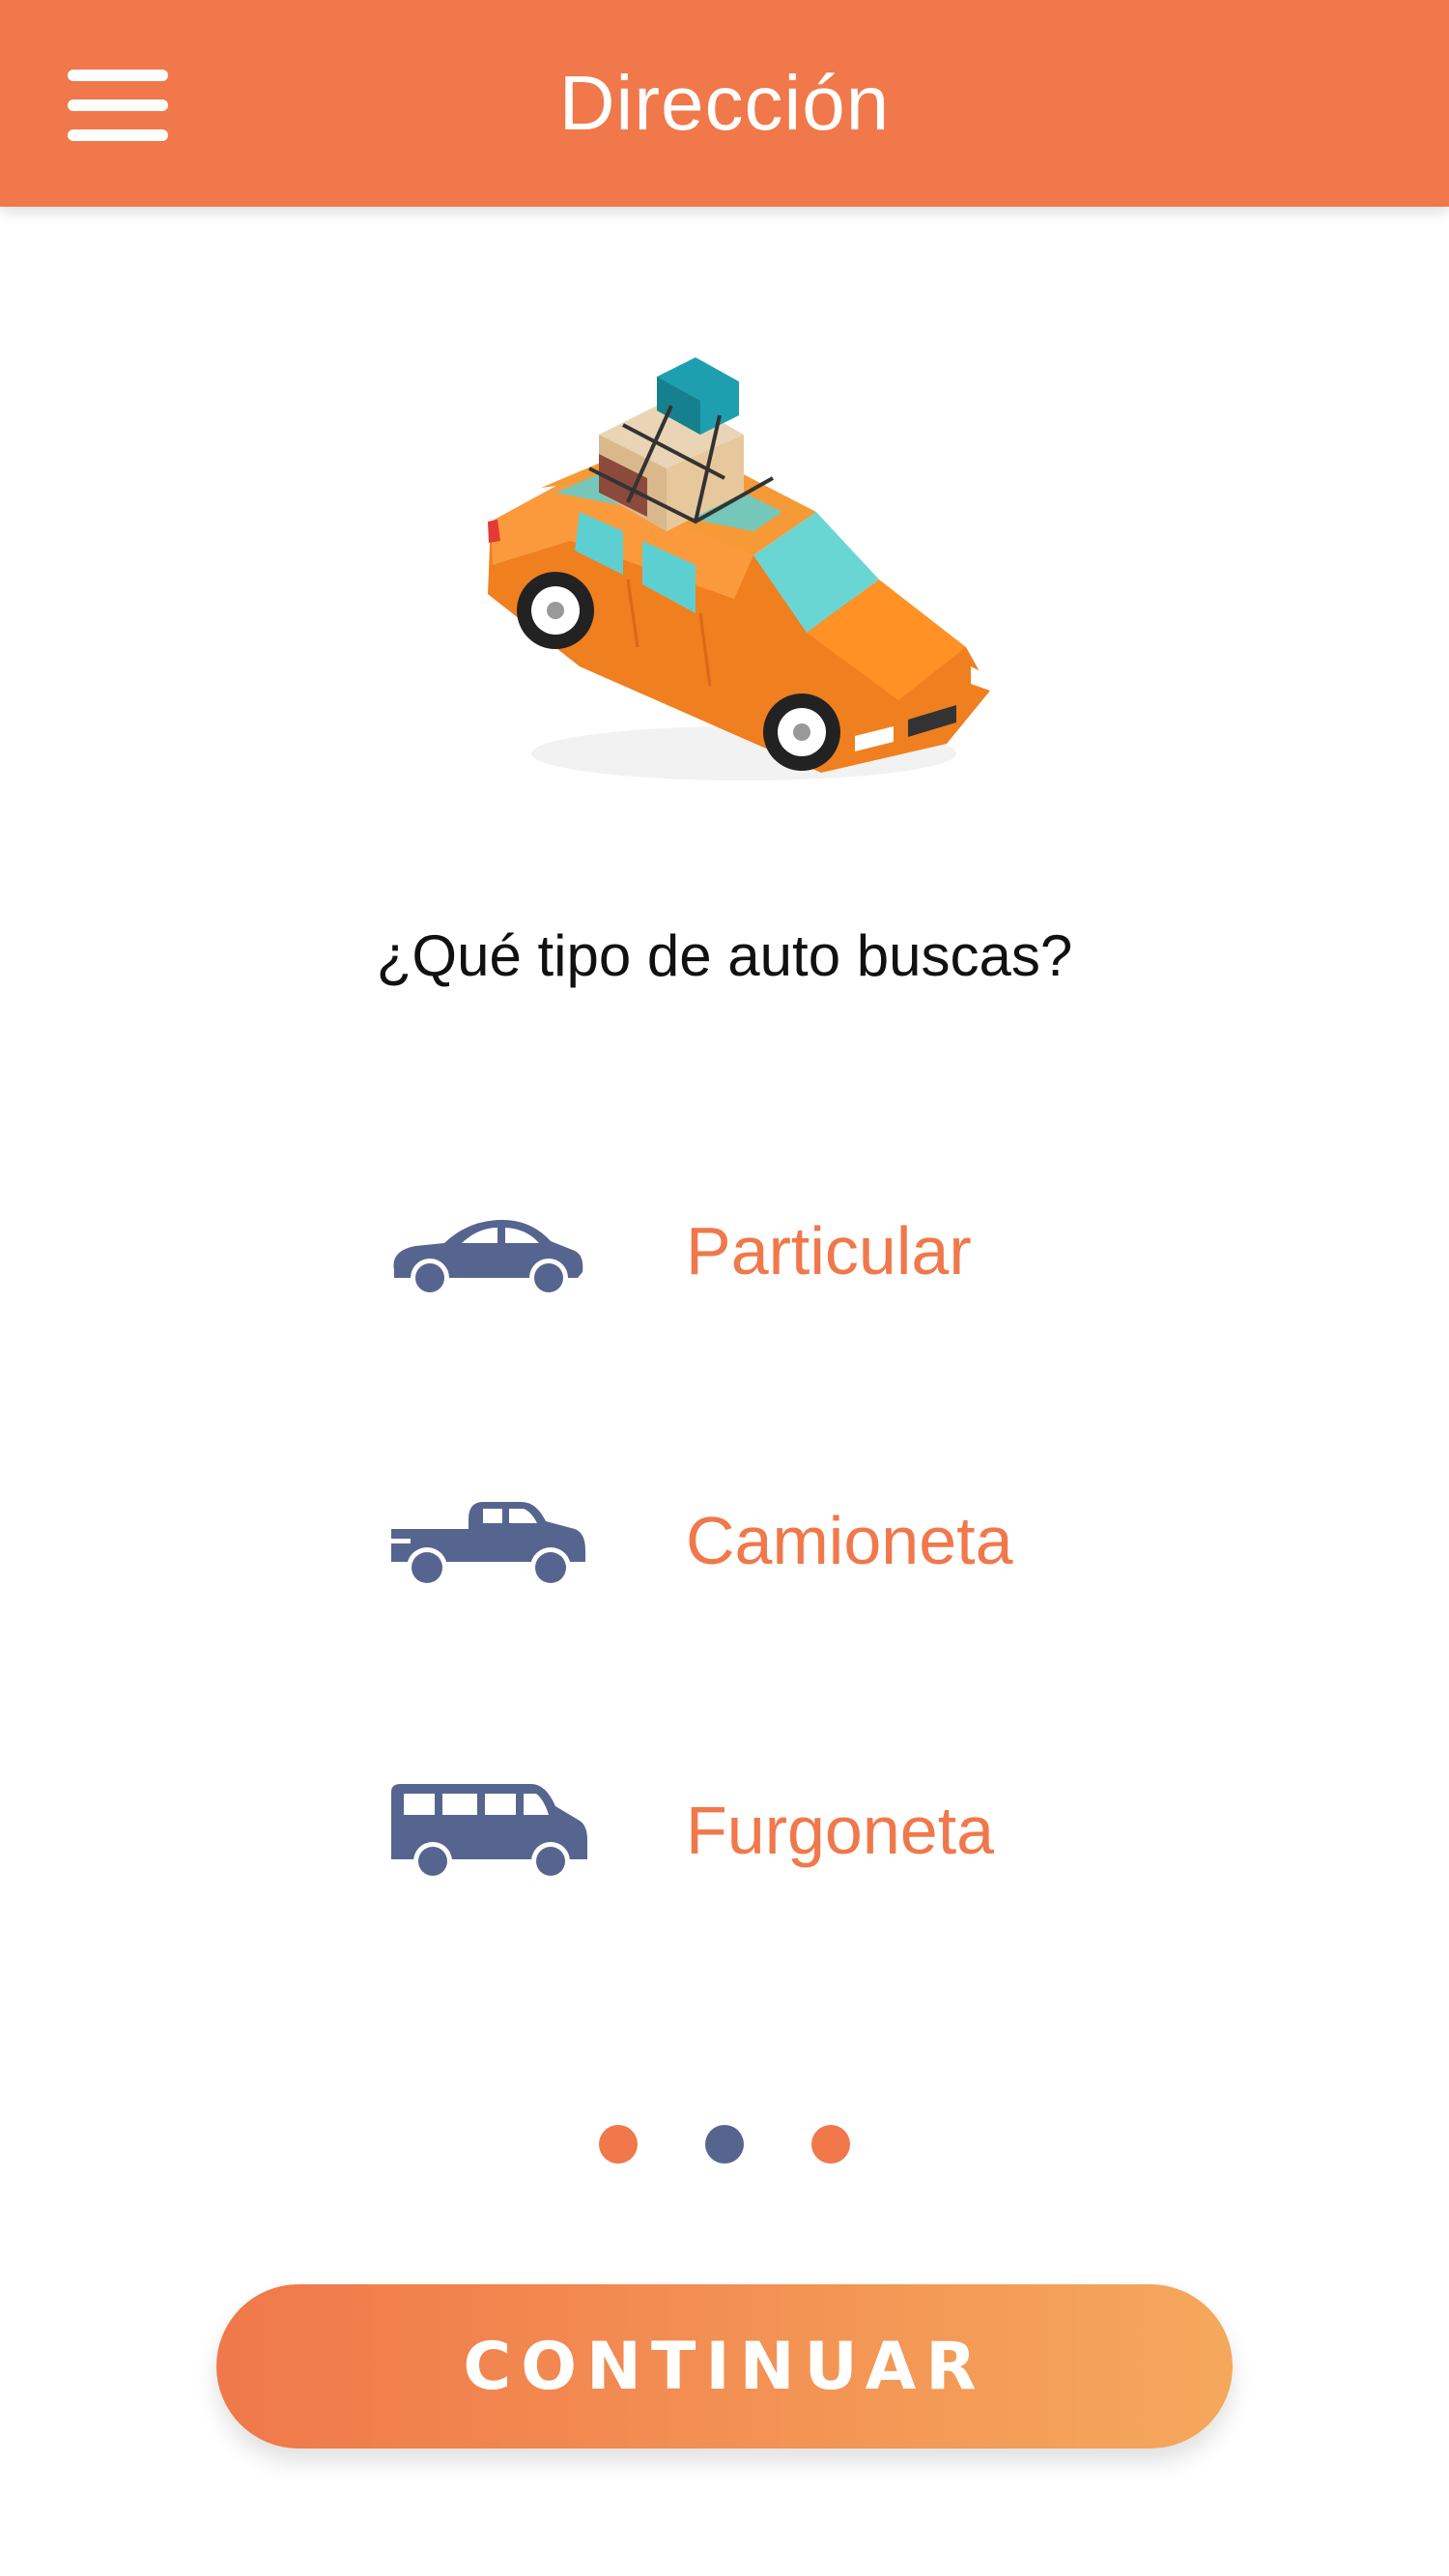 Image resolution: width=1449 pixels, height=2576 pixels. What do you see at coordinates (840, 1830) in the screenshot?
I see `option-label-furgoneta: Furgoneta` at bounding box center [840, 1830].